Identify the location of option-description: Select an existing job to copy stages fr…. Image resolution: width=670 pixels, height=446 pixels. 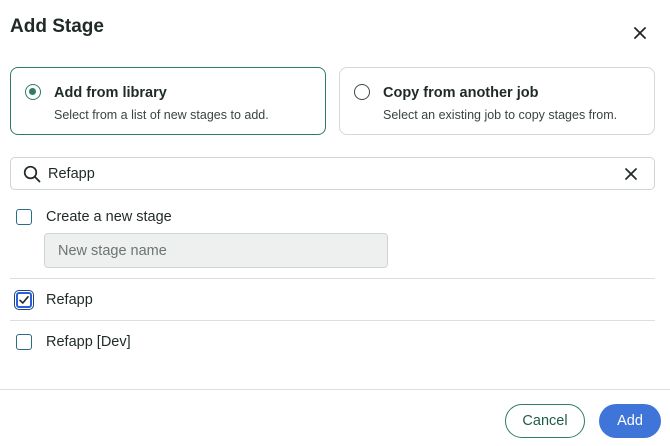
(500, 115).